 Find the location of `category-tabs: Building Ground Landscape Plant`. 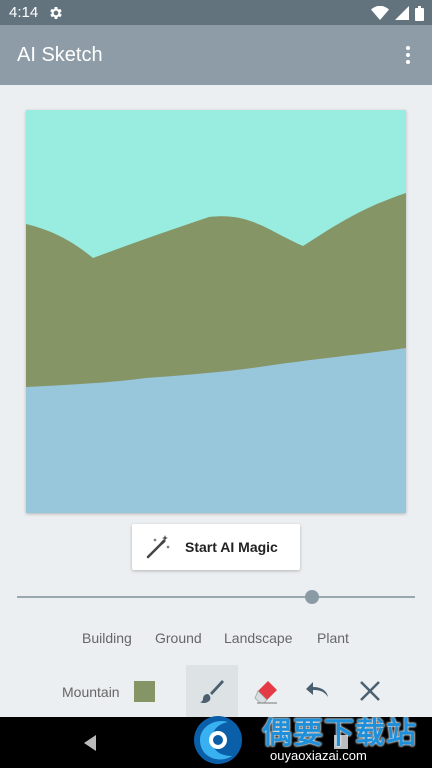

category-tabs: Building Ground Landscape Plant is located at coordinates (216, 640).